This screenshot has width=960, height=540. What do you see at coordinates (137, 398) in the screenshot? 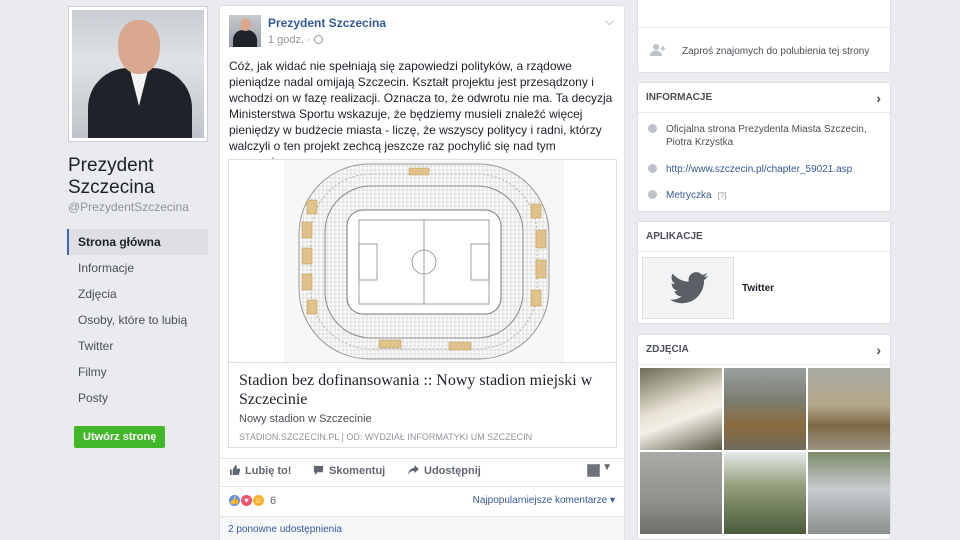
I see `nav-item-posts: Posty` at bounding box center [137, 398].